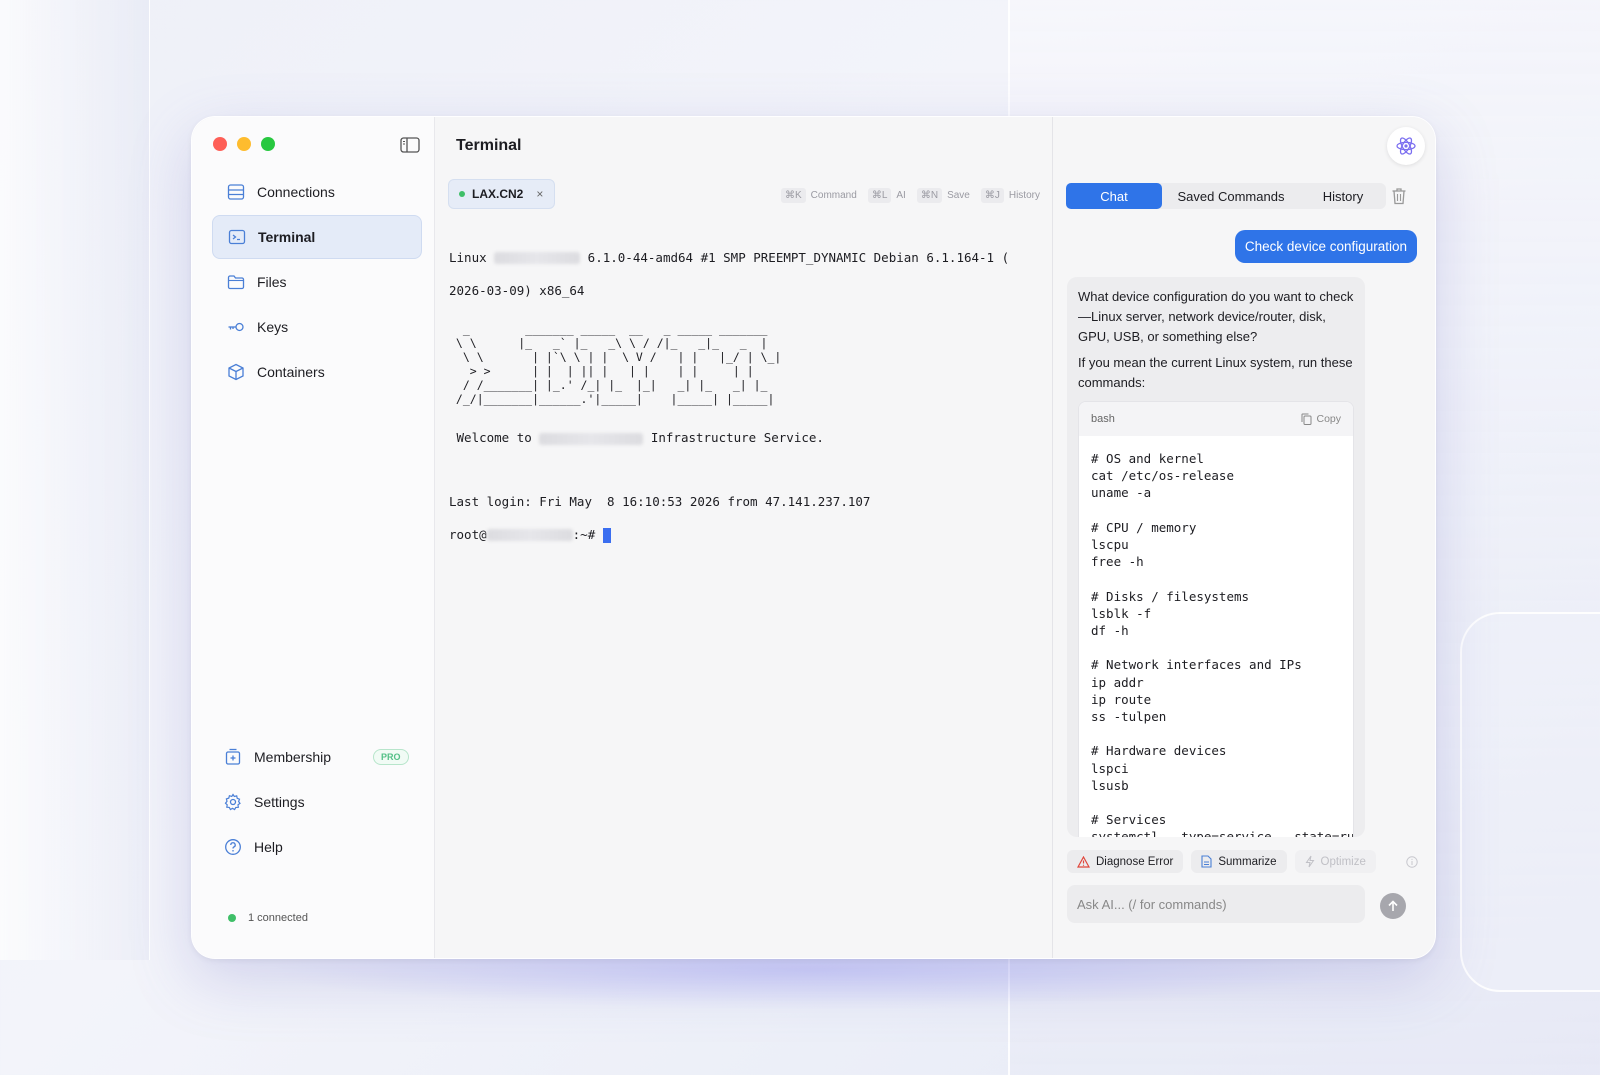 The height and width of the screenshot is (1075, 1600). Describe the element at coordinates (236, 372) in the screenshot. I see `box-icon` at that location.